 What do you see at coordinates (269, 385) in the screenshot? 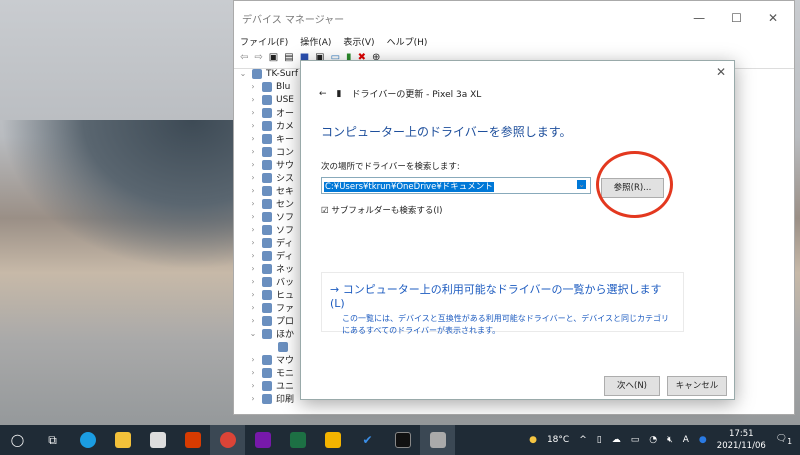
I see `tree-item: › ユニ` at bounding box center [269, 385].